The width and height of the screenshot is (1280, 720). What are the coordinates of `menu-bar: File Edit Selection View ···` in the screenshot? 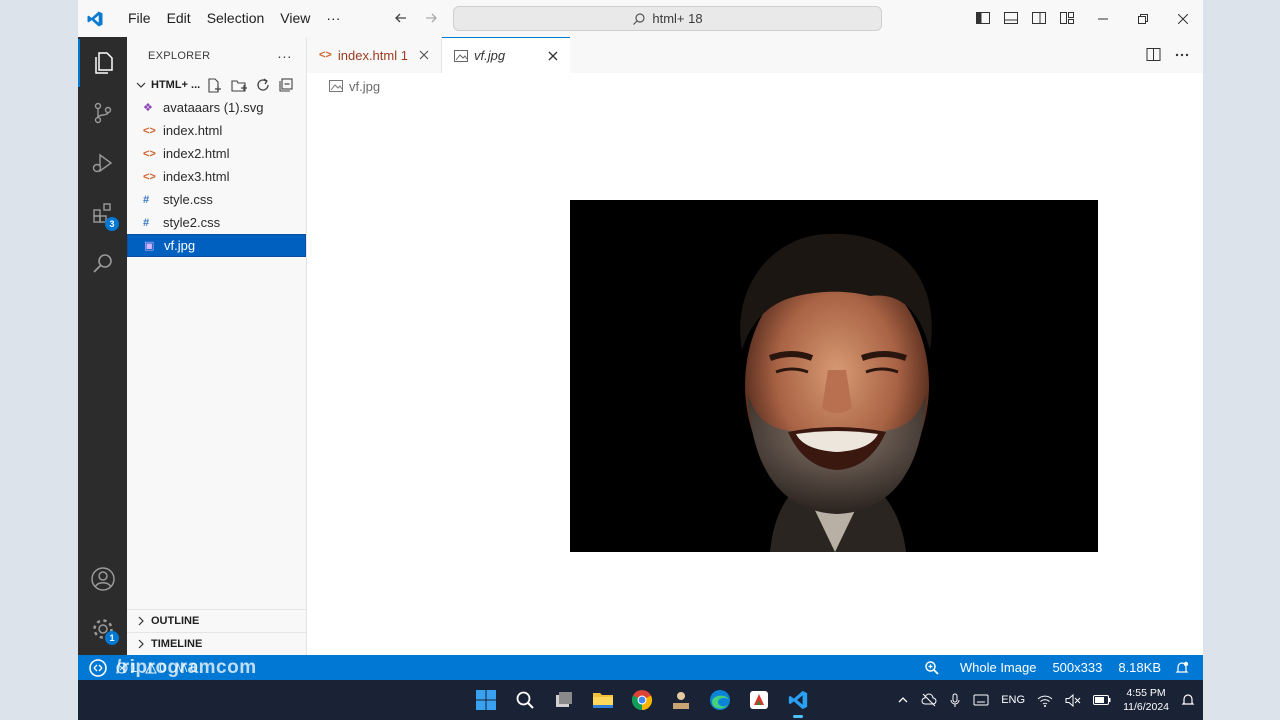 It's located at (234, 18).